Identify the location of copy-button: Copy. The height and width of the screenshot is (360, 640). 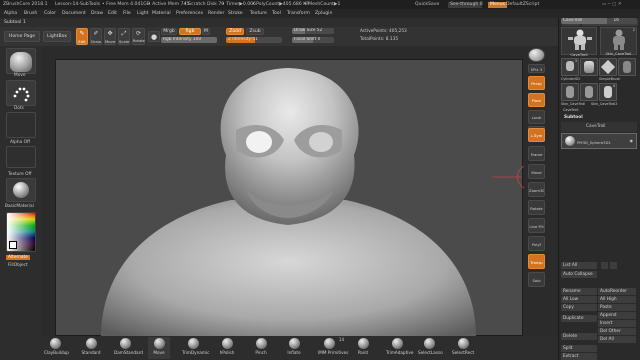
(579, 307).